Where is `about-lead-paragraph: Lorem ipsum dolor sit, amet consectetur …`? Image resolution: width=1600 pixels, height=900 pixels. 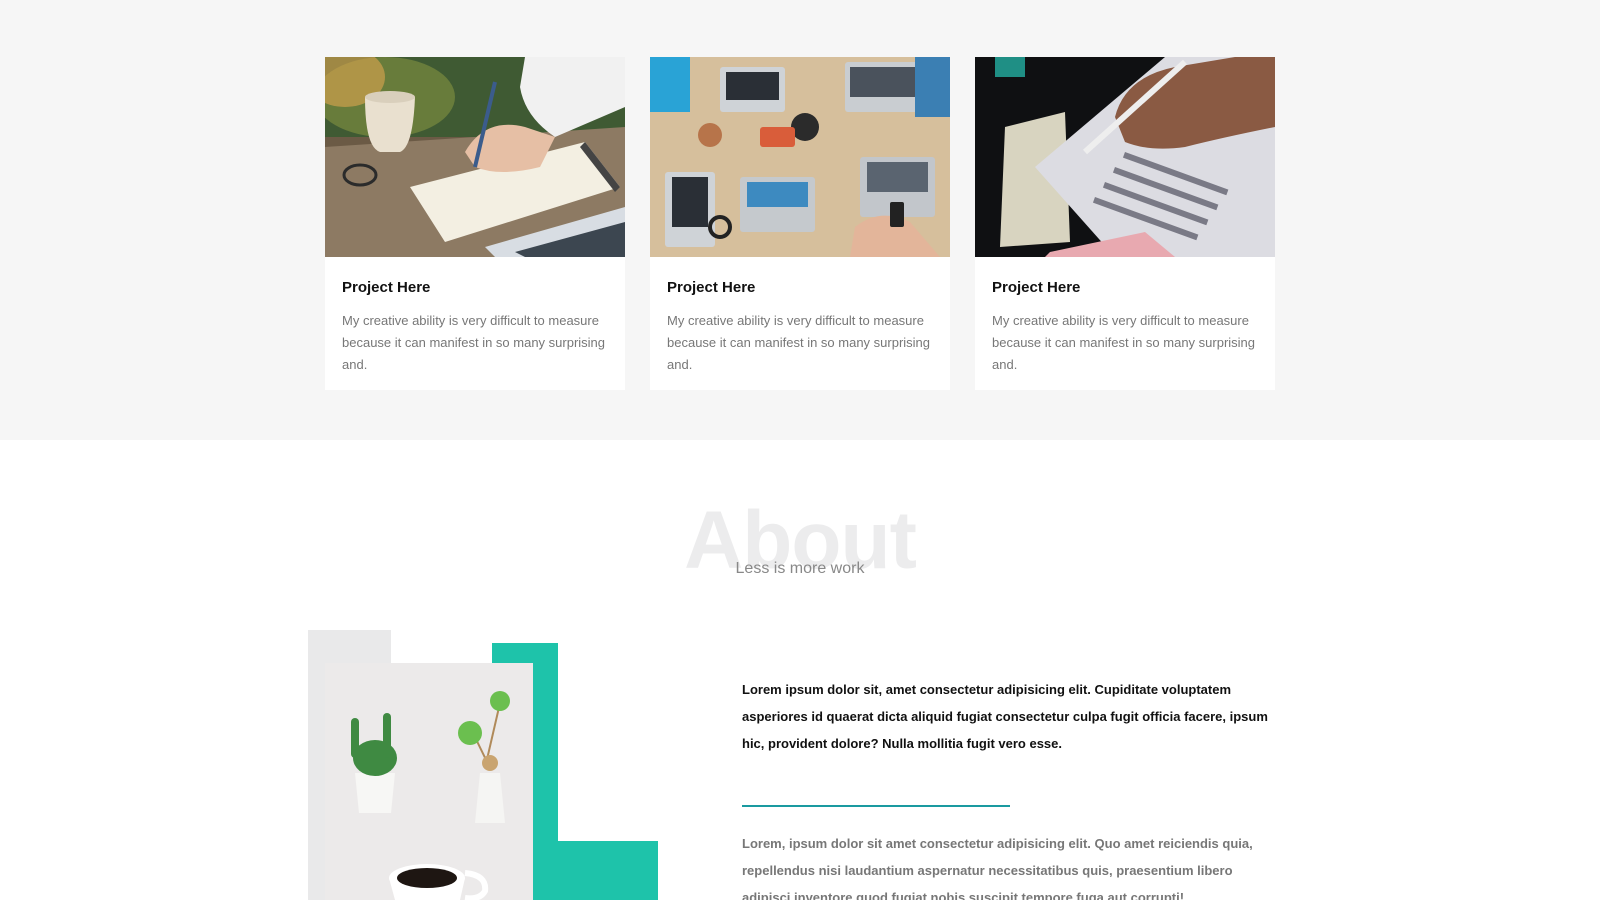
about-lead-paragraph: Lorem ipsum dolor sit, amet consectetur … is located at coordinates (1005, 716).